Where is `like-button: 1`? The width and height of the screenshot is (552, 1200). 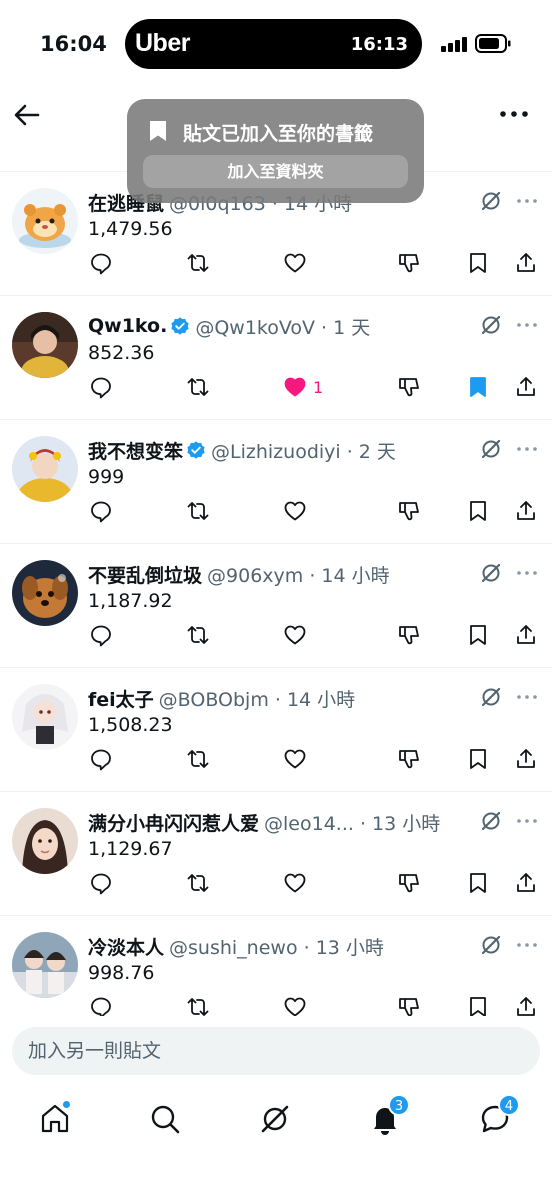 like-button: 1 is located at coordinates (303, 387).